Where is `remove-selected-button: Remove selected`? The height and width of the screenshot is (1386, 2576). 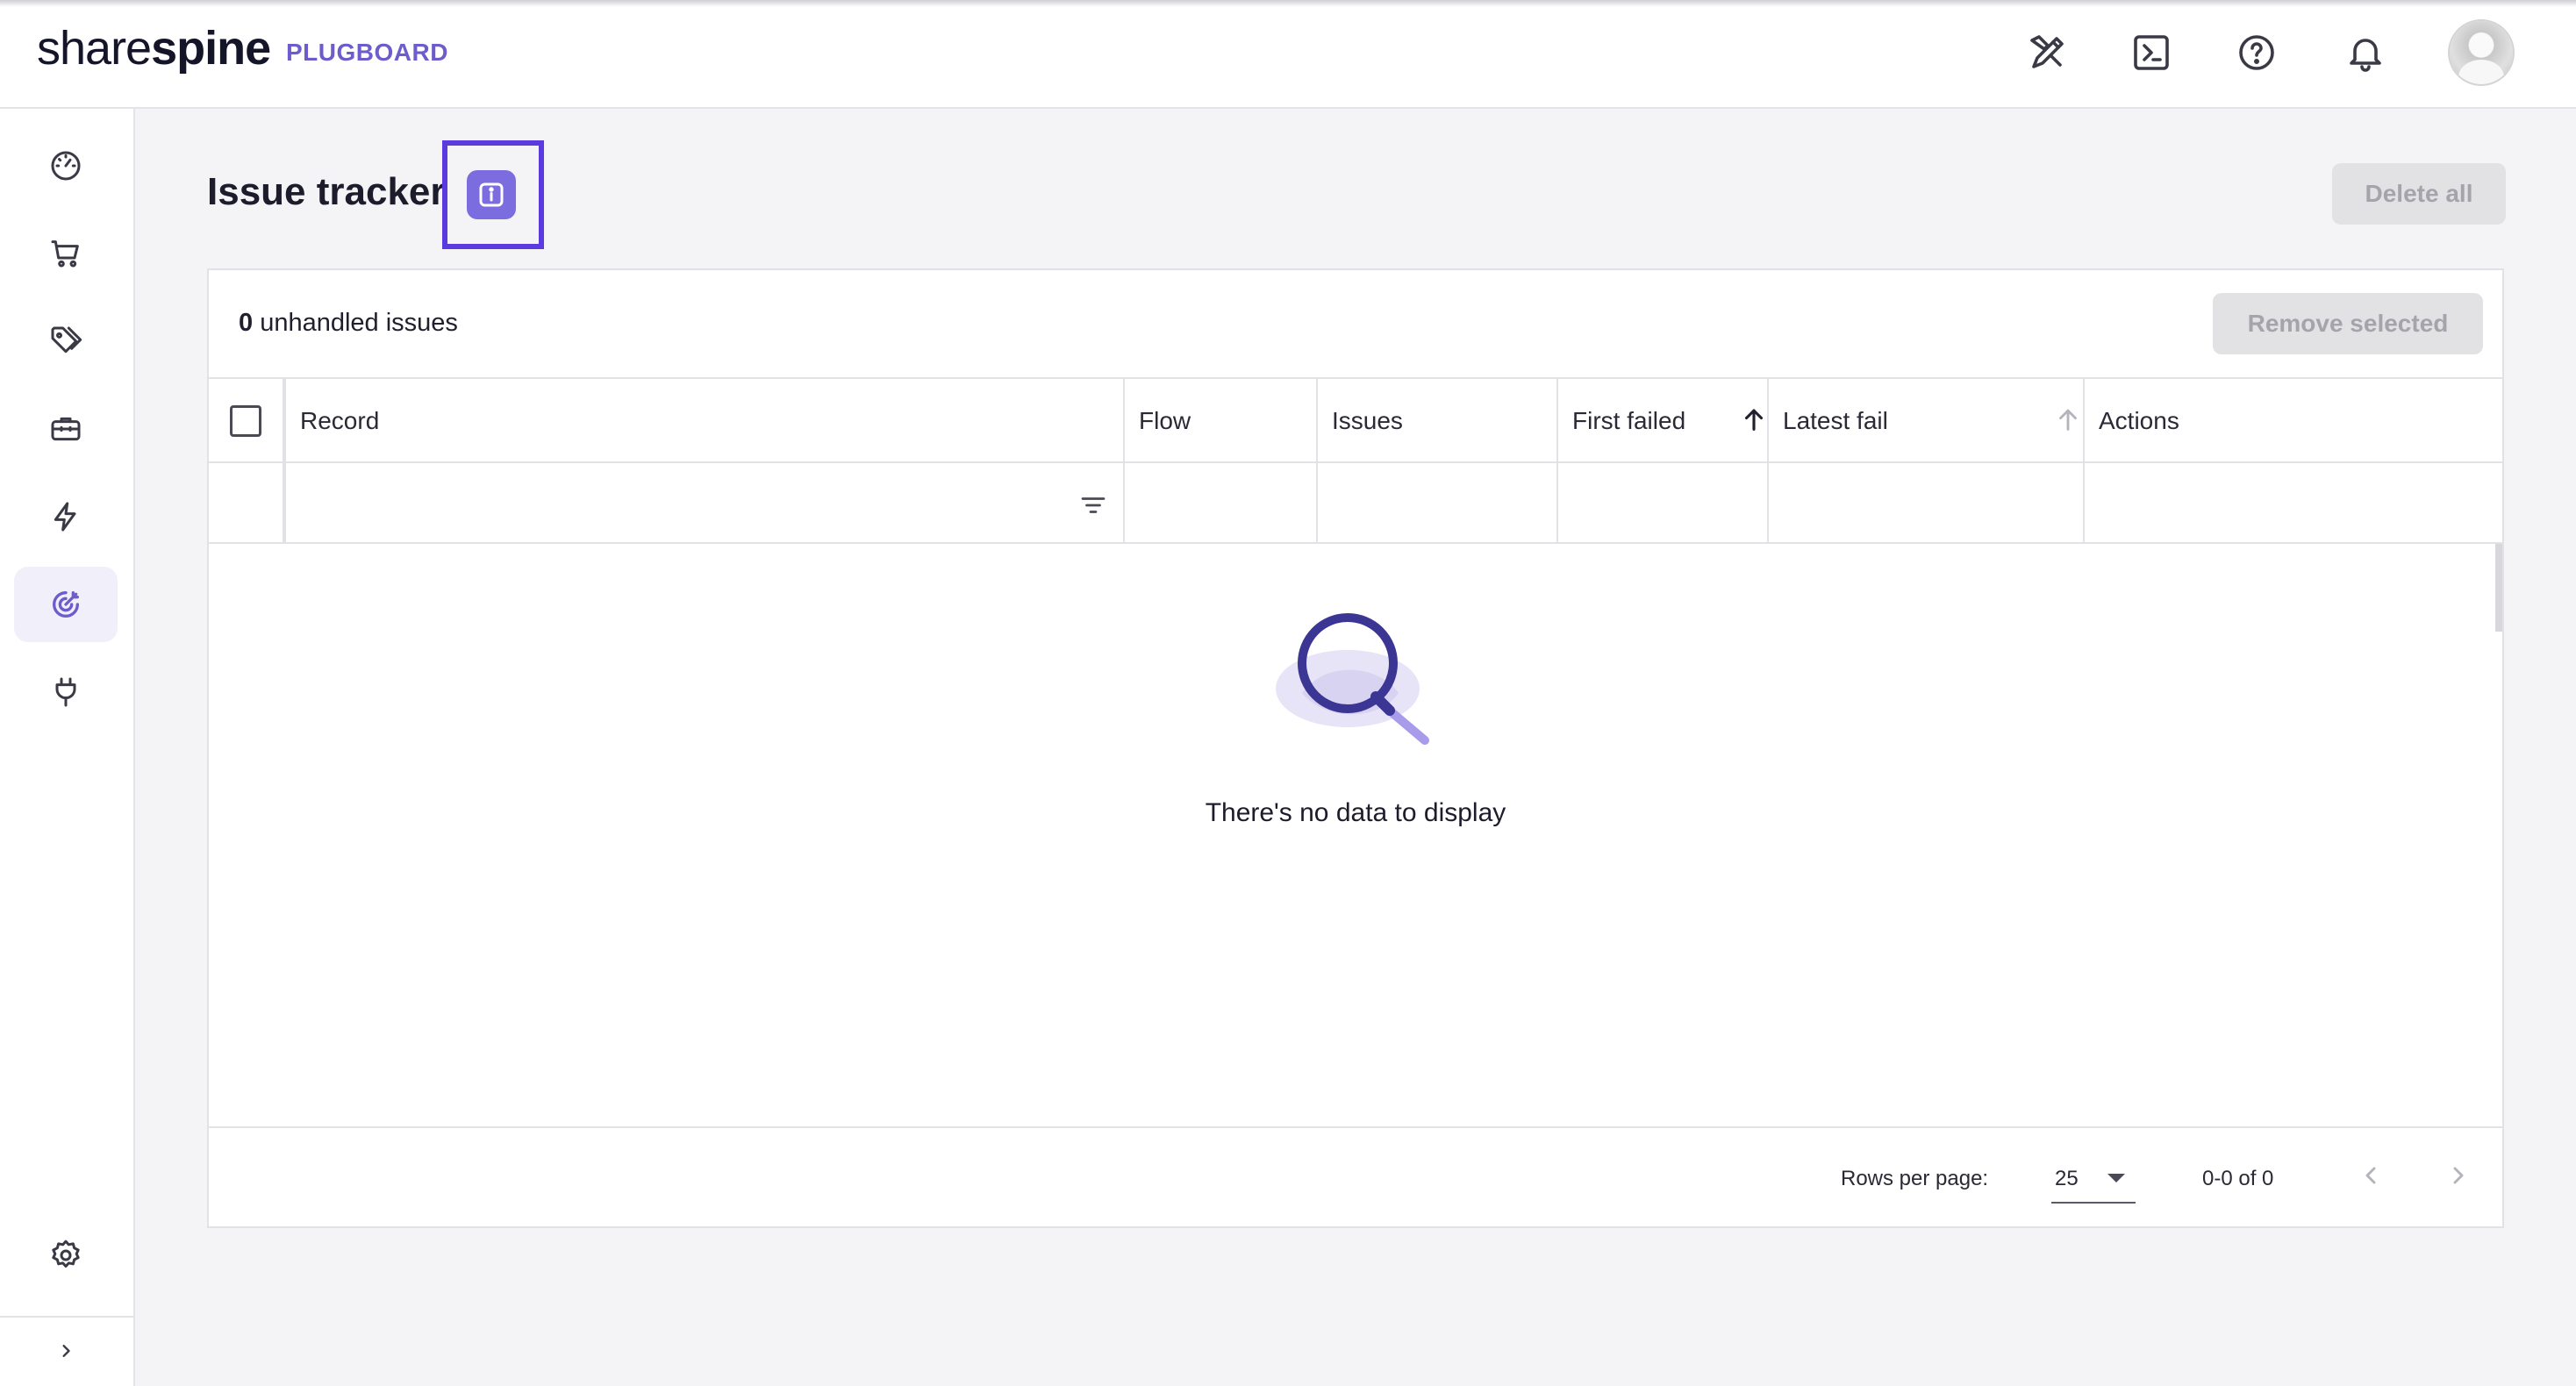
remove-selected-button: Remove selected is located at coordinates (2348, 324).